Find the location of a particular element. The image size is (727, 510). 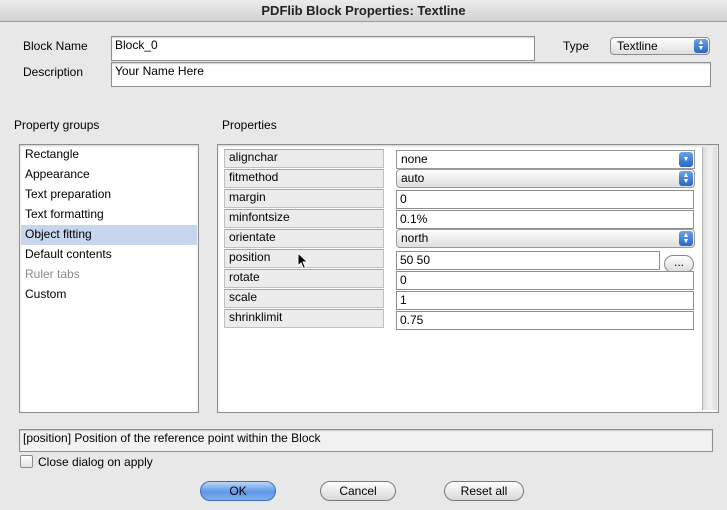

group-item-appearance: Appearance is located at coordinates (109, 175).